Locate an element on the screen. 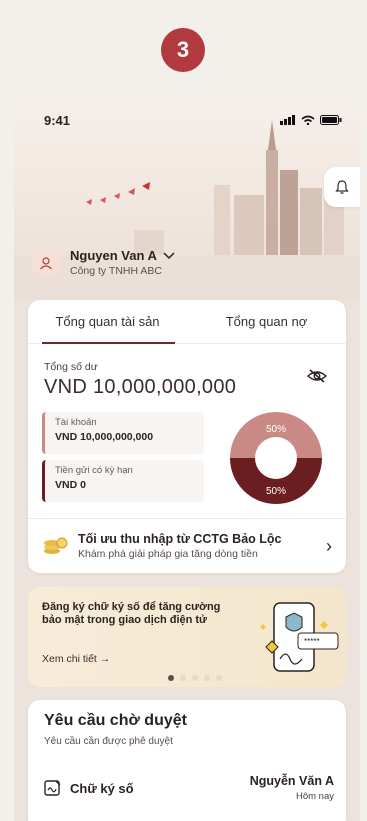  chevron-down-icon is located at coordinates (169, 255).